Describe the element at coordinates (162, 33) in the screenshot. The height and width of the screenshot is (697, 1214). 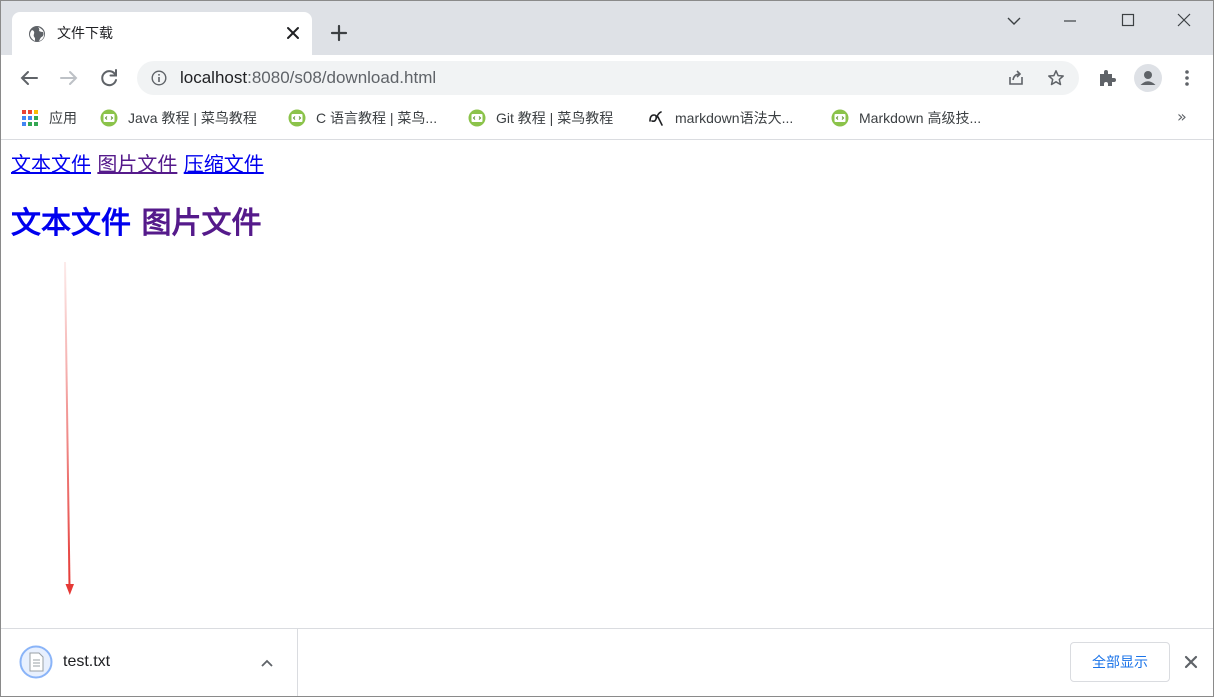
I see `tab-active: 文件下载` at that location.